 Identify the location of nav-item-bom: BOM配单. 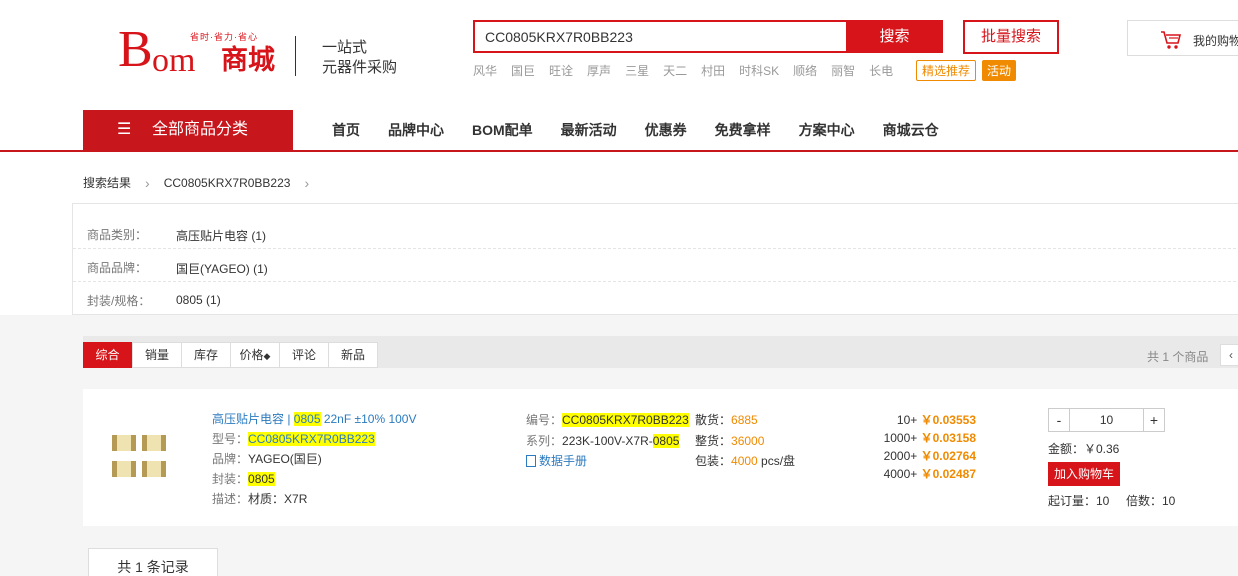
(502, 130).